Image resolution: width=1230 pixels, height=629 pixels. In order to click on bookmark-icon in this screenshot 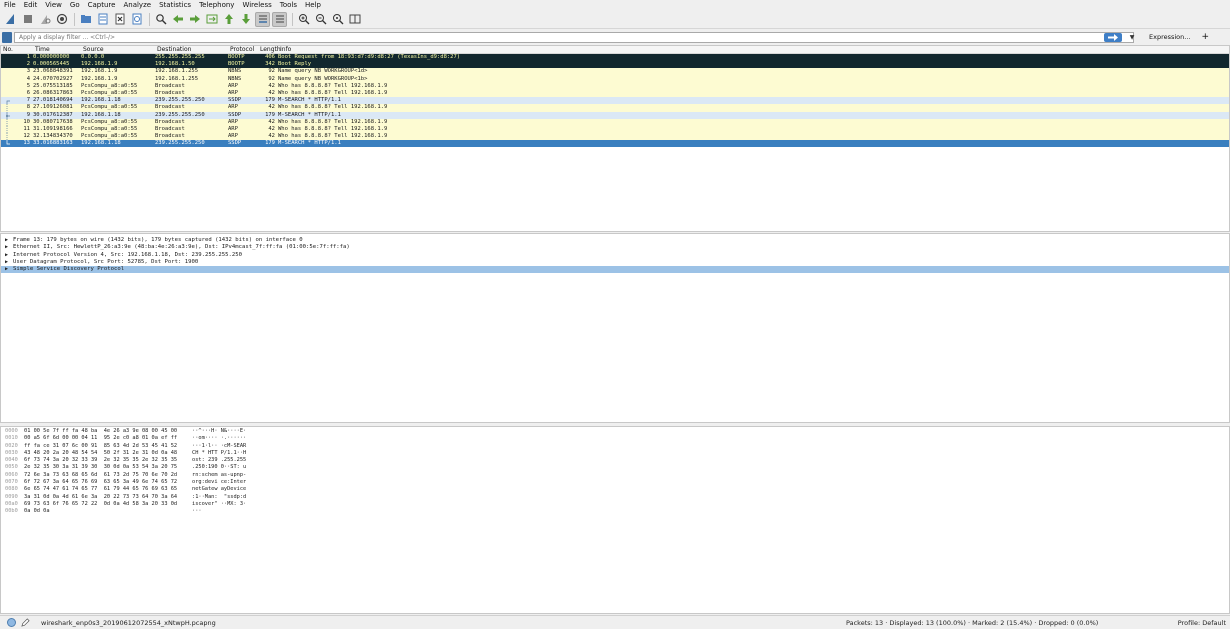, I will do `click(7, 37)`.